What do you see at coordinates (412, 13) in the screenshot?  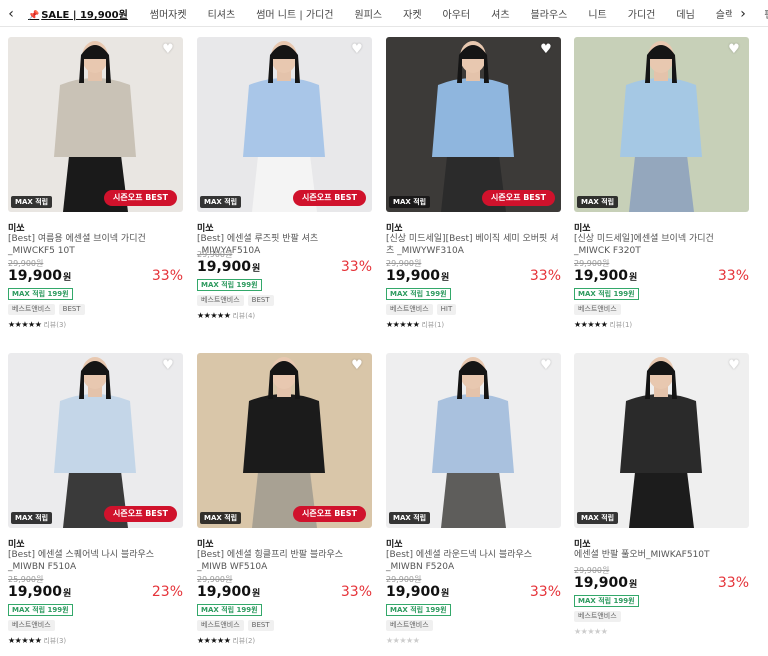 I see `category-item: 자켓` at bounding box center [412, 13].